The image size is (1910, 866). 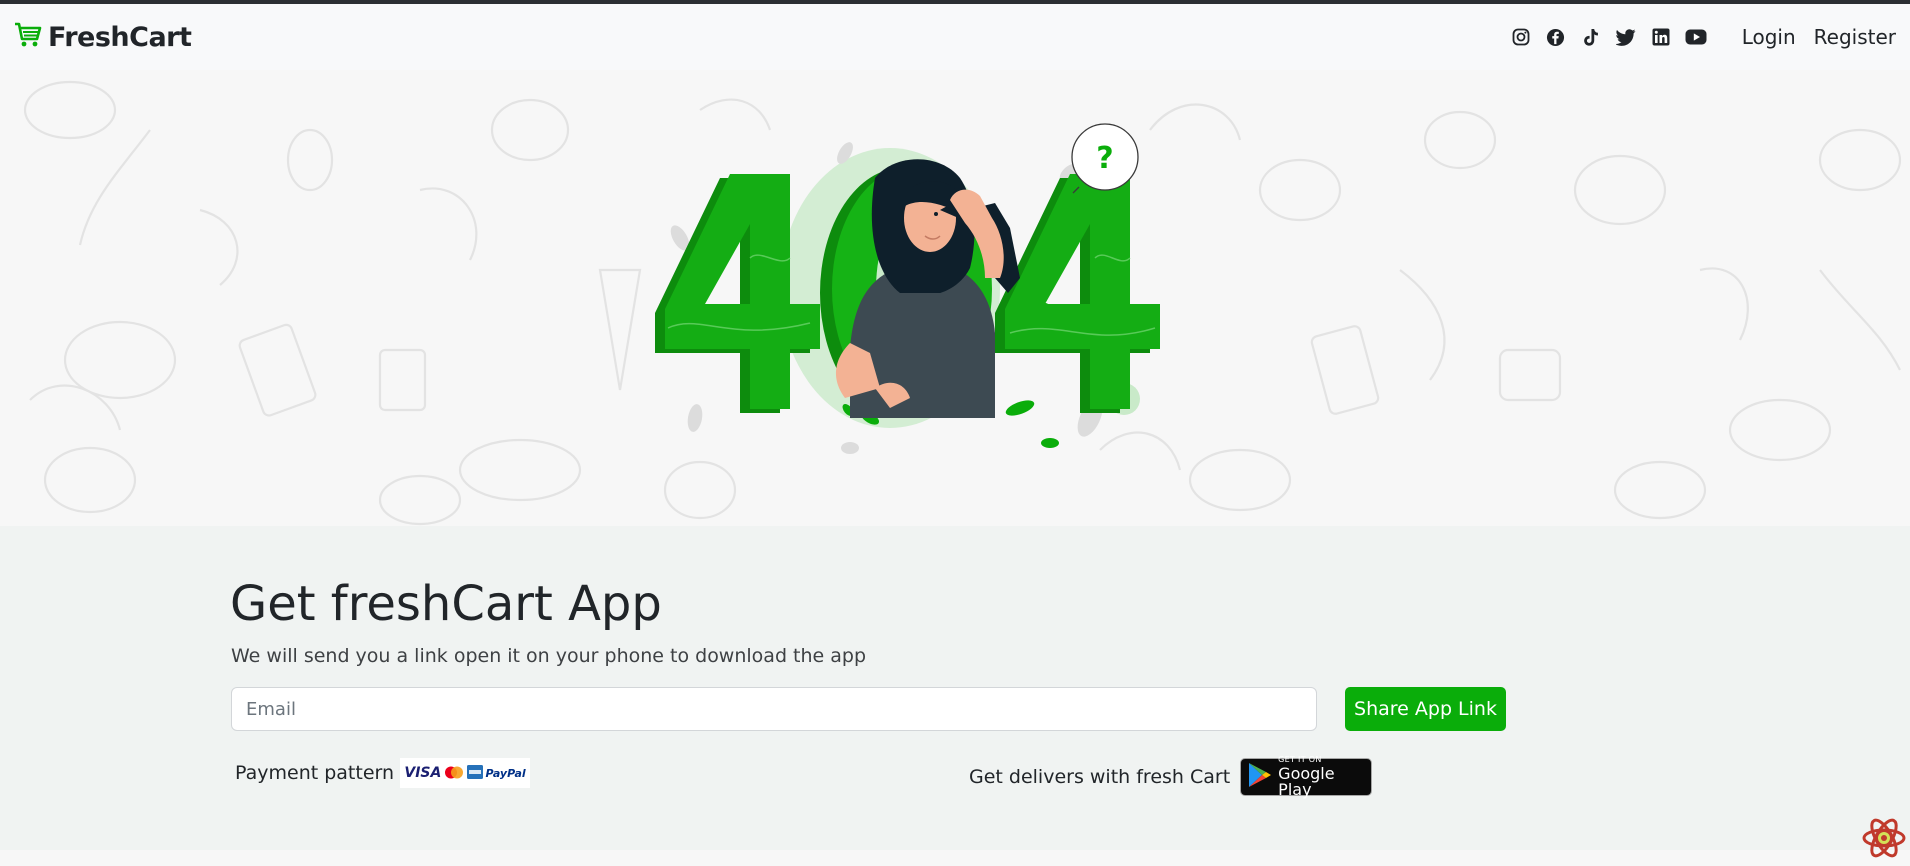 What do you see at coordinates (1521, 37) in the screenshot?
I see `instagram-icon` at bounding box center [1521, 37].